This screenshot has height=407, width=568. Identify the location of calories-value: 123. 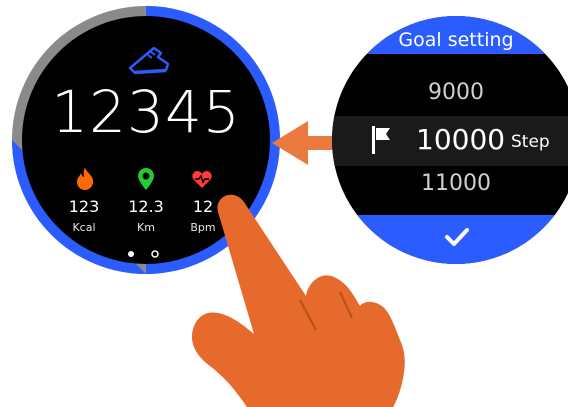
(84, 206).